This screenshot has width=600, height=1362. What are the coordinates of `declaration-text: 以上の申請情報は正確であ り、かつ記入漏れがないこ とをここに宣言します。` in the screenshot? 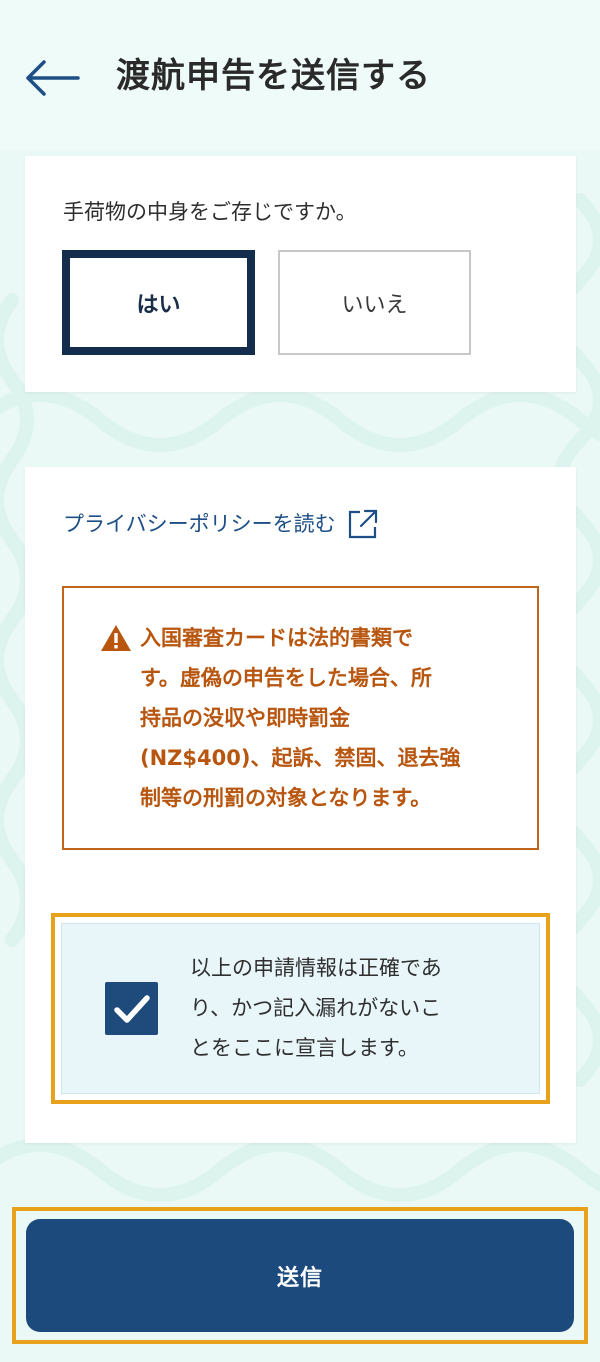 It's located at (345, 1008).